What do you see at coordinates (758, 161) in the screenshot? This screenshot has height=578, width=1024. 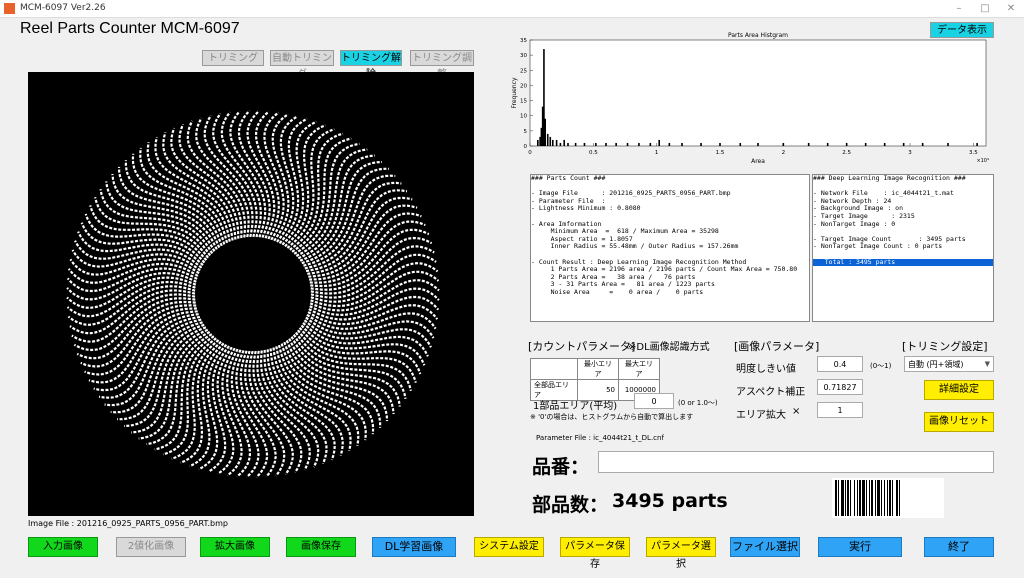 I see `x-axis-label: Area` at bounding box center [758, 161].